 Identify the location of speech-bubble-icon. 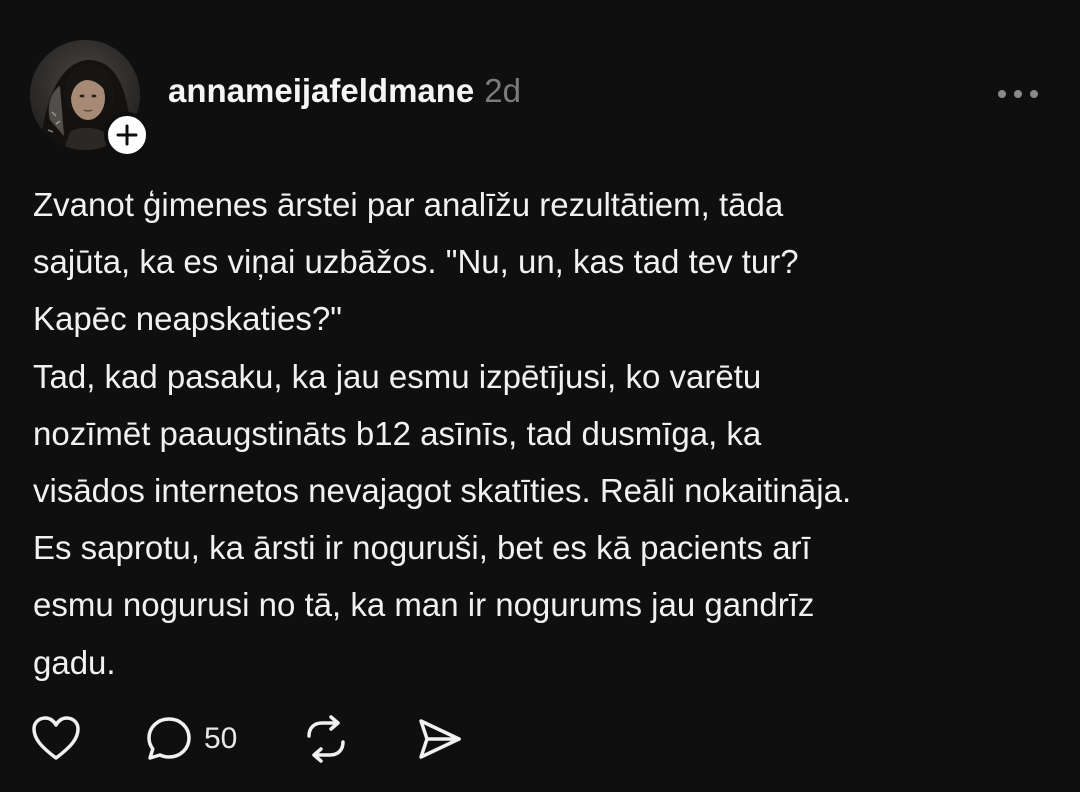
(169, 738).